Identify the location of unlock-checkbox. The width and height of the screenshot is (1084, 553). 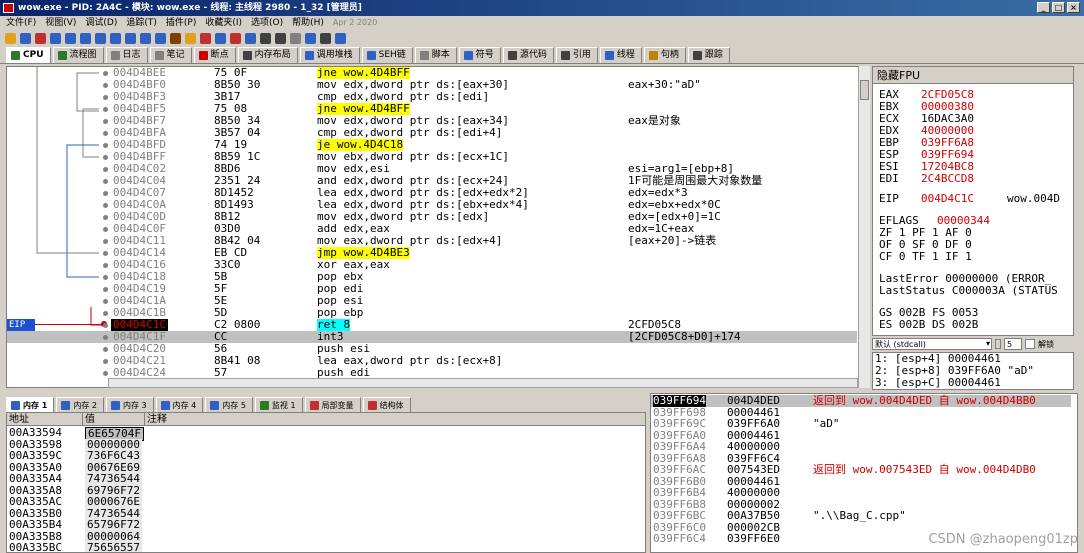
(1030, 344).